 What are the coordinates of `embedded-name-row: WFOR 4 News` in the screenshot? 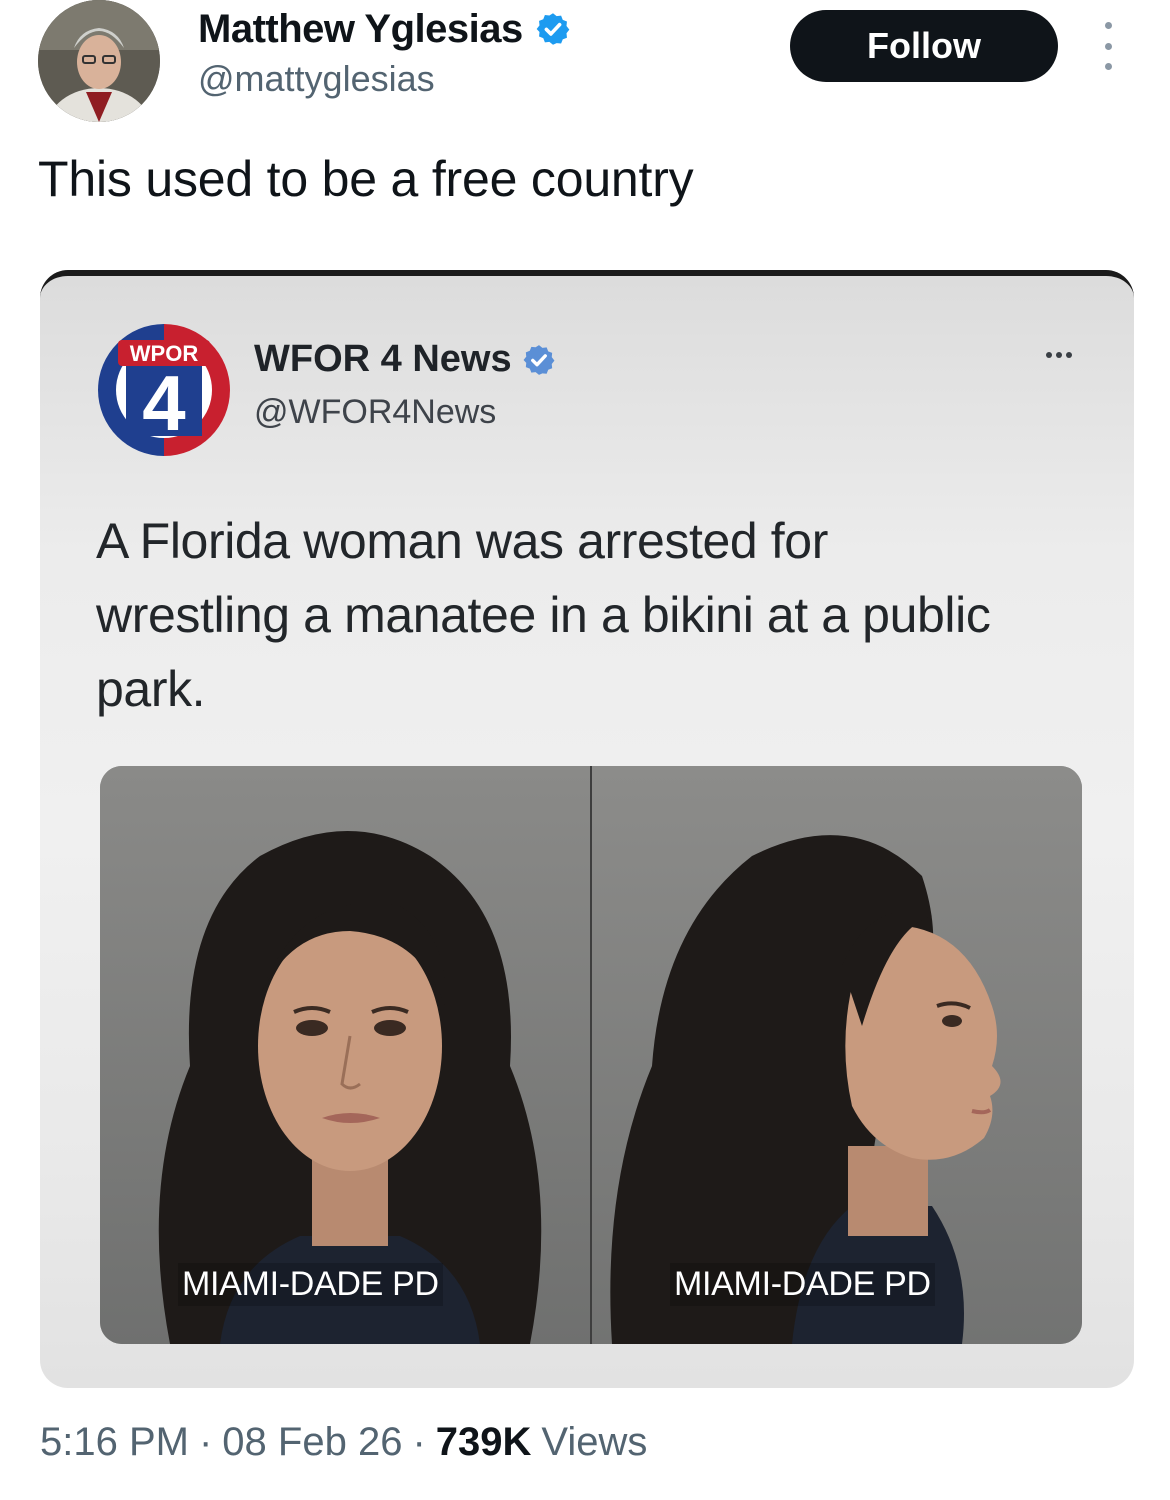 It's located at (405, 359).